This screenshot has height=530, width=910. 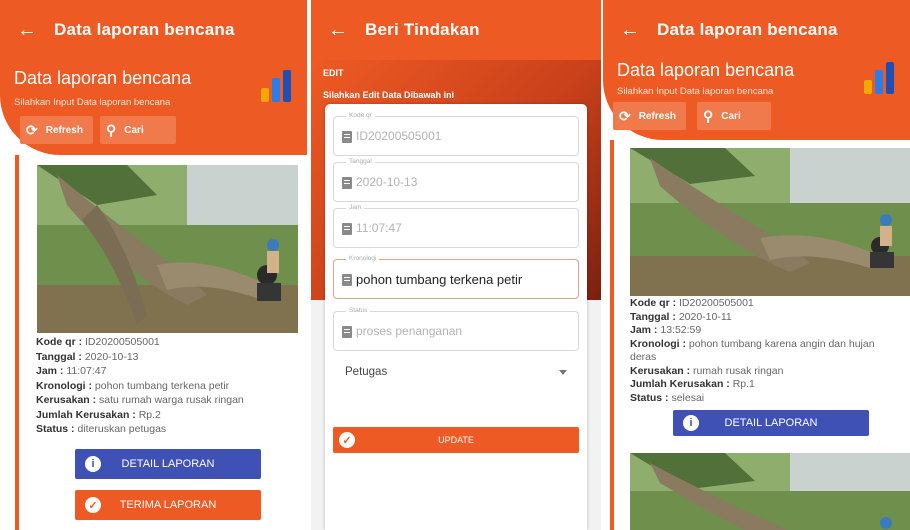 I want to click on field-label: Status, so click(x=358, y=310).